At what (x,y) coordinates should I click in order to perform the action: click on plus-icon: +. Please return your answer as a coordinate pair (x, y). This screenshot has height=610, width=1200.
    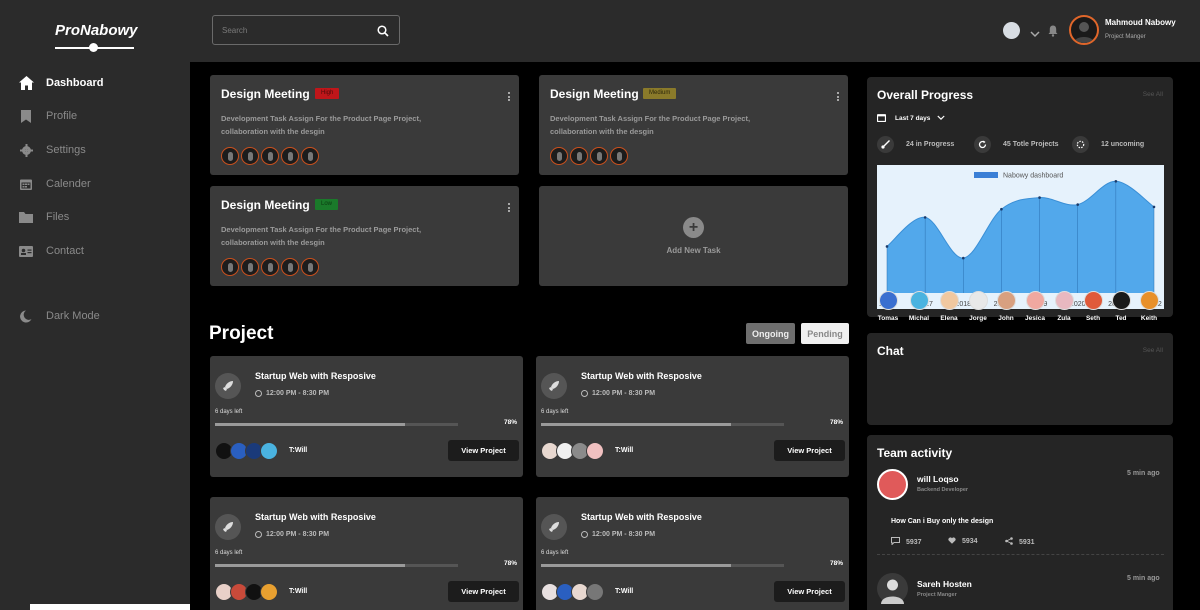
    Looking at the image, I should click on (693, 227).